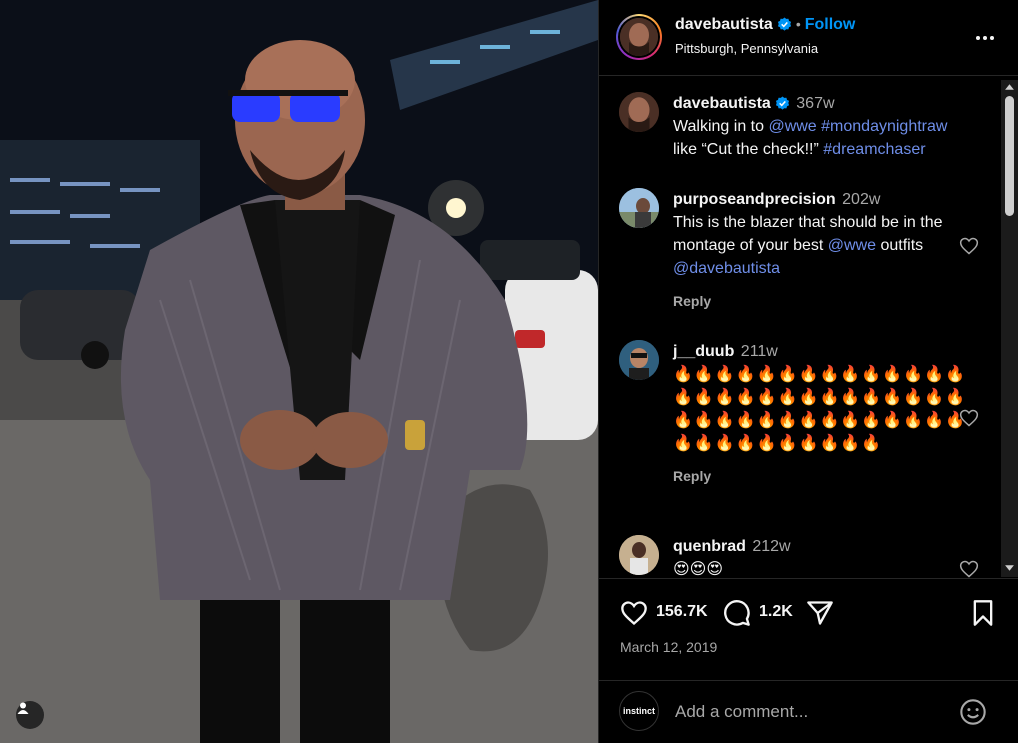 This screenshot has width=1018, height=743. Describe the element at coordinates (737, 613) in the screenshot. I see `comment-bubble-icon` at that location.